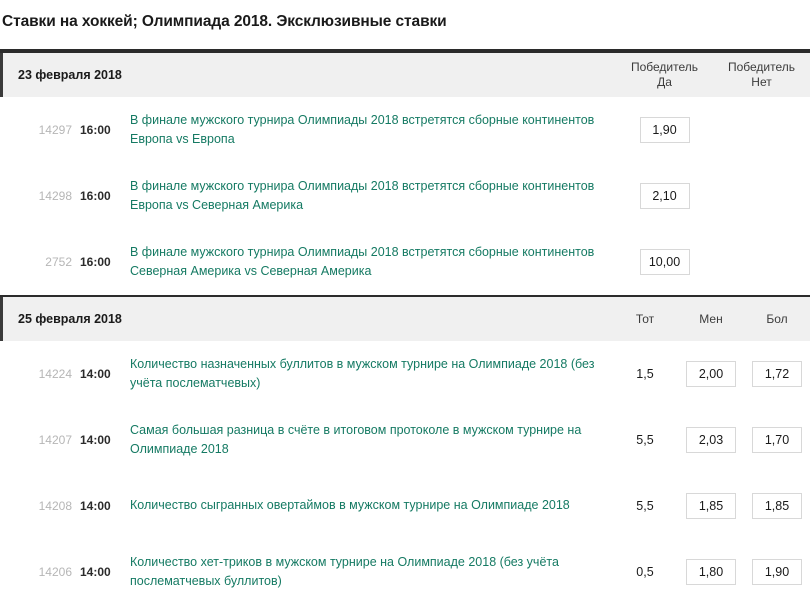 Image resolution: width=810 pixels, height=605 pixels. What do you see at coordinates (55, 129) in the screenshot?
I see `event-id: 14297` at bounding box center [55, 129].